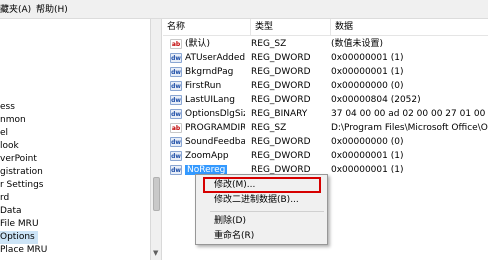 The image size is (488, 260). What do you see at coordinates (21, 185) in the screenshot?
I see `tree-item: r Settings` at bounding box center [21, 185].